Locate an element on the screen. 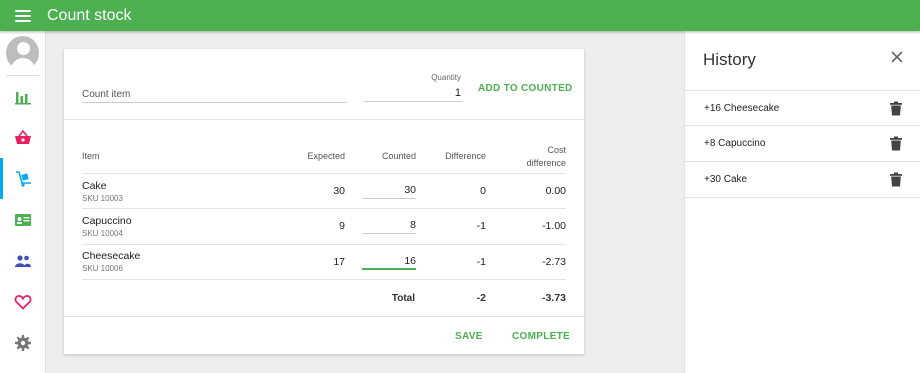  basket-icon is located at coordinates (22, 136).